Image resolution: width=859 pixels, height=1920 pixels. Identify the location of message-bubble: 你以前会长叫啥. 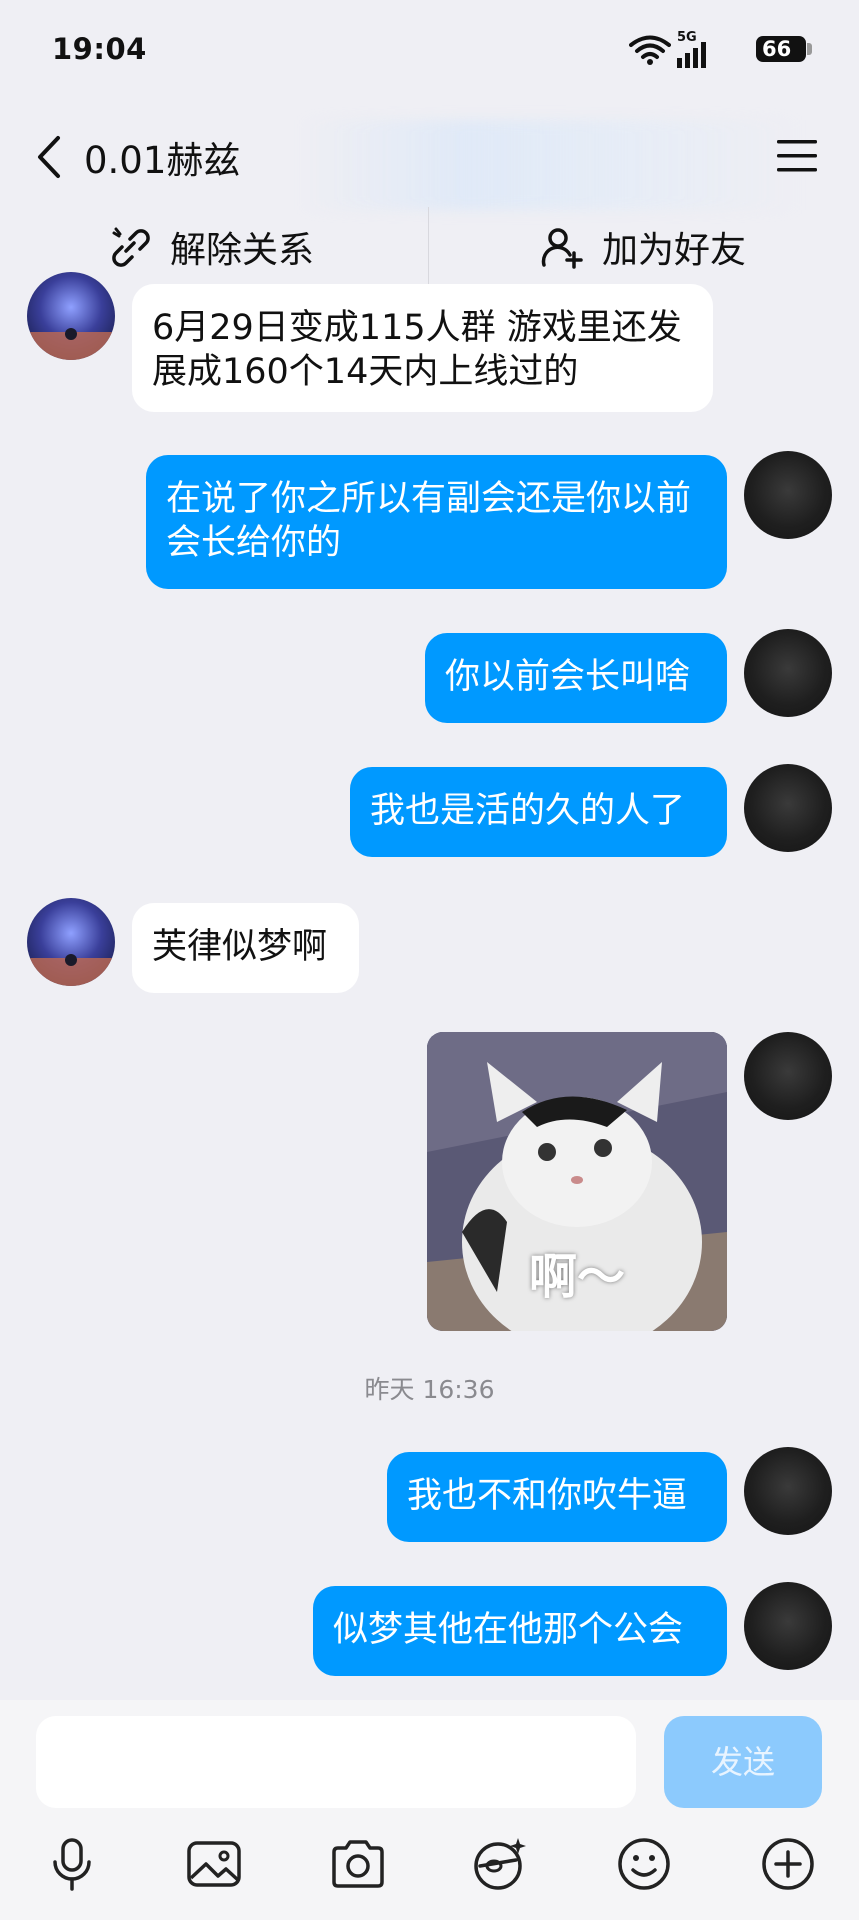
(576, 678).